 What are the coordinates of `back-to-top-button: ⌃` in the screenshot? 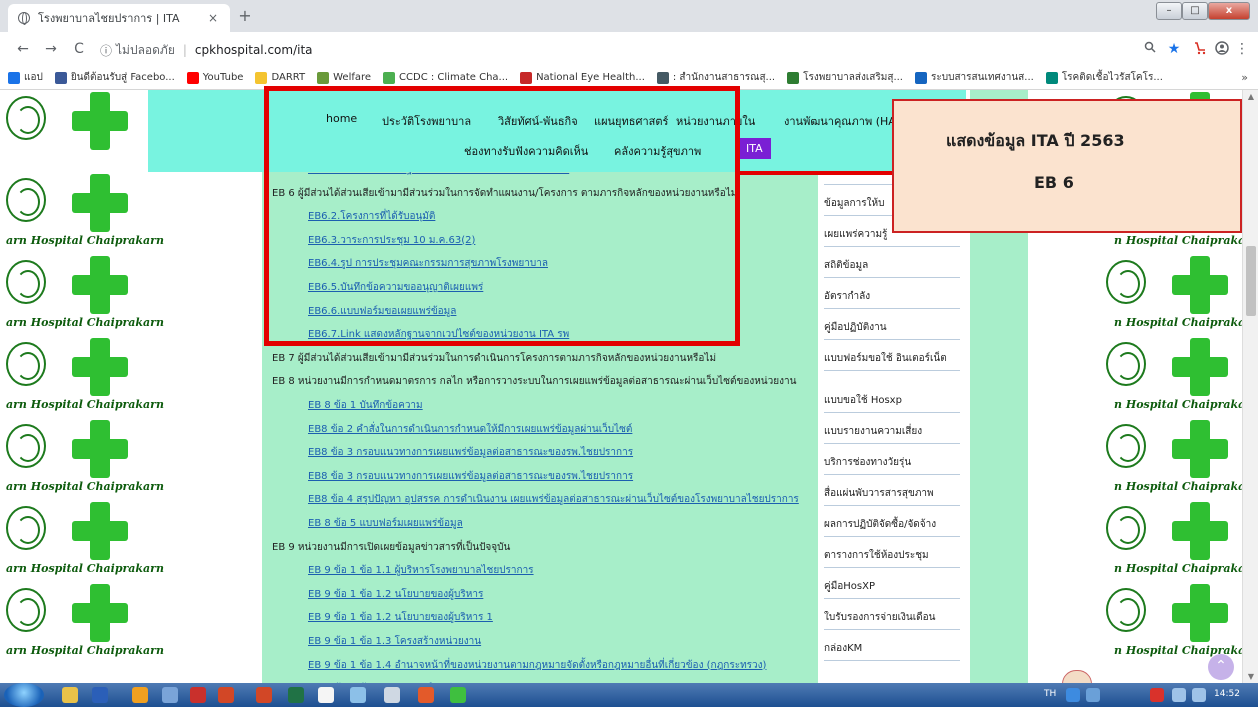 It's located at (1221, 667).